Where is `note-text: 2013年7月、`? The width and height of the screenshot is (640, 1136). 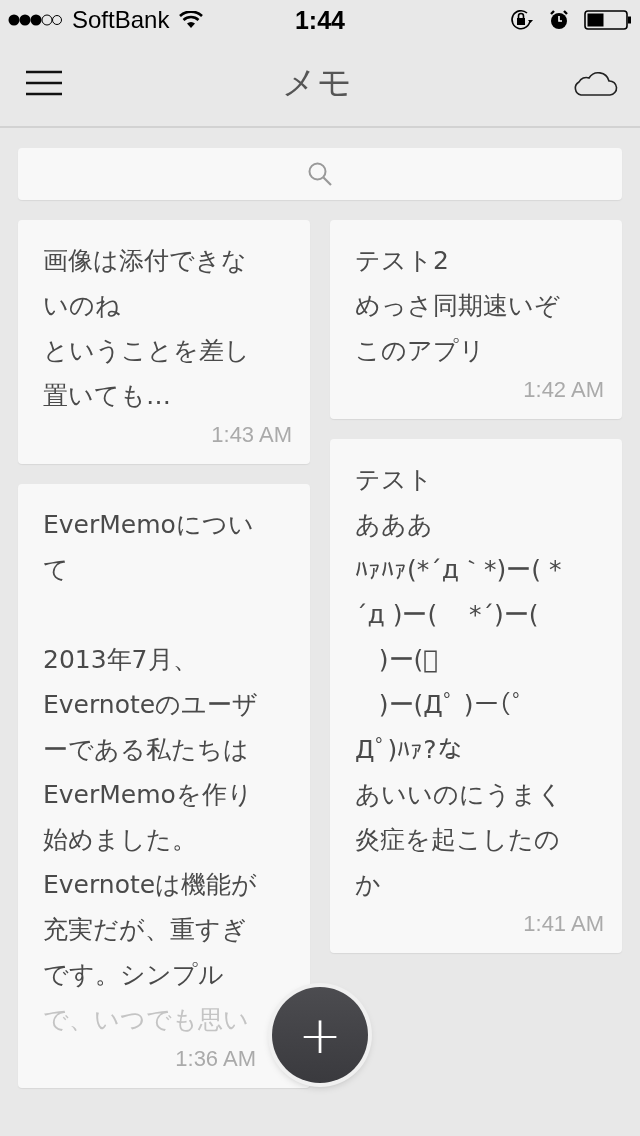 note-text: 2013年7月、 is located at coordinates (120, 660).